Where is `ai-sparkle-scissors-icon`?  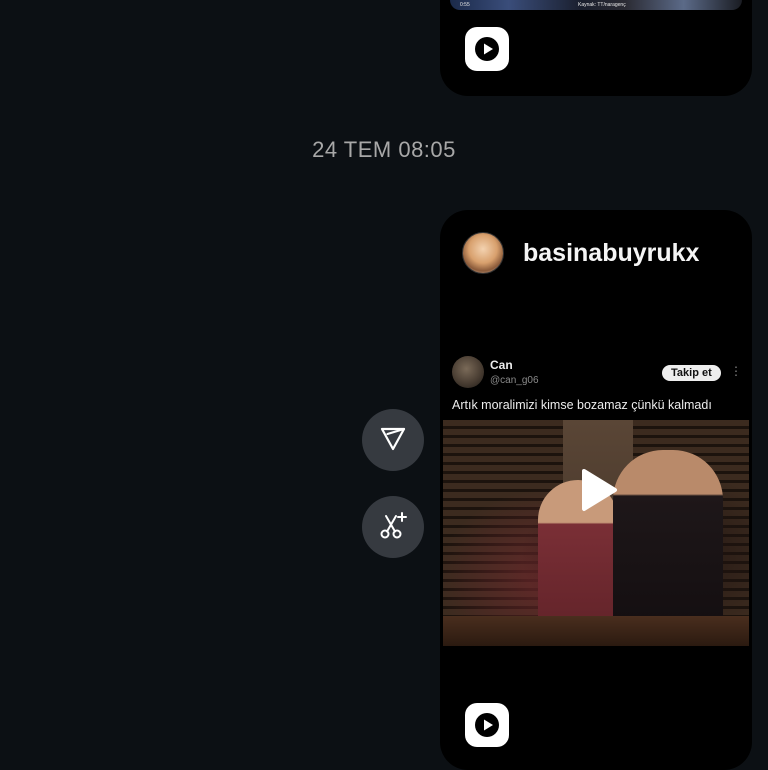 ai-sparkle-scissors-icon is located at coordinates (393, 527).